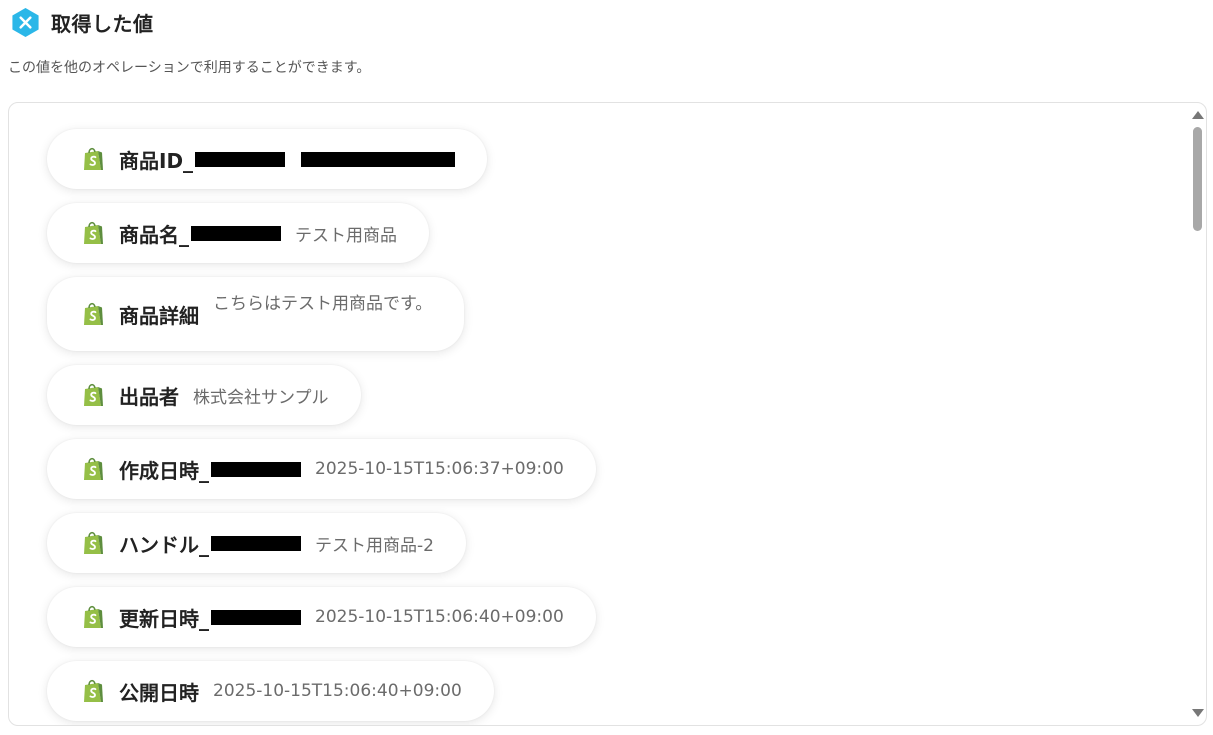 The height and width of the screenshot is (735, 1213). What do you see at coordinates (164, 470) in the screenshot?
I see `value-chip-label: 作成日時_` at bounding box center [164, 470].